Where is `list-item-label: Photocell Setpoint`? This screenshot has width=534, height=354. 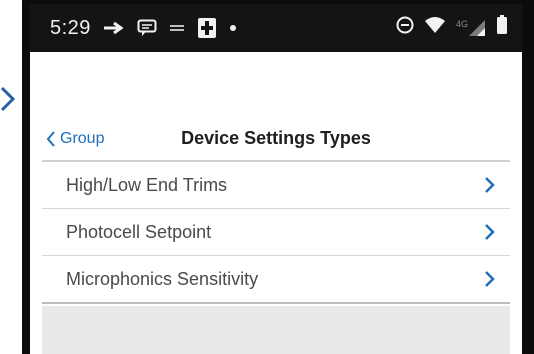 list-item-label: Photocell Setpoint is located at coordinates (139, 231).